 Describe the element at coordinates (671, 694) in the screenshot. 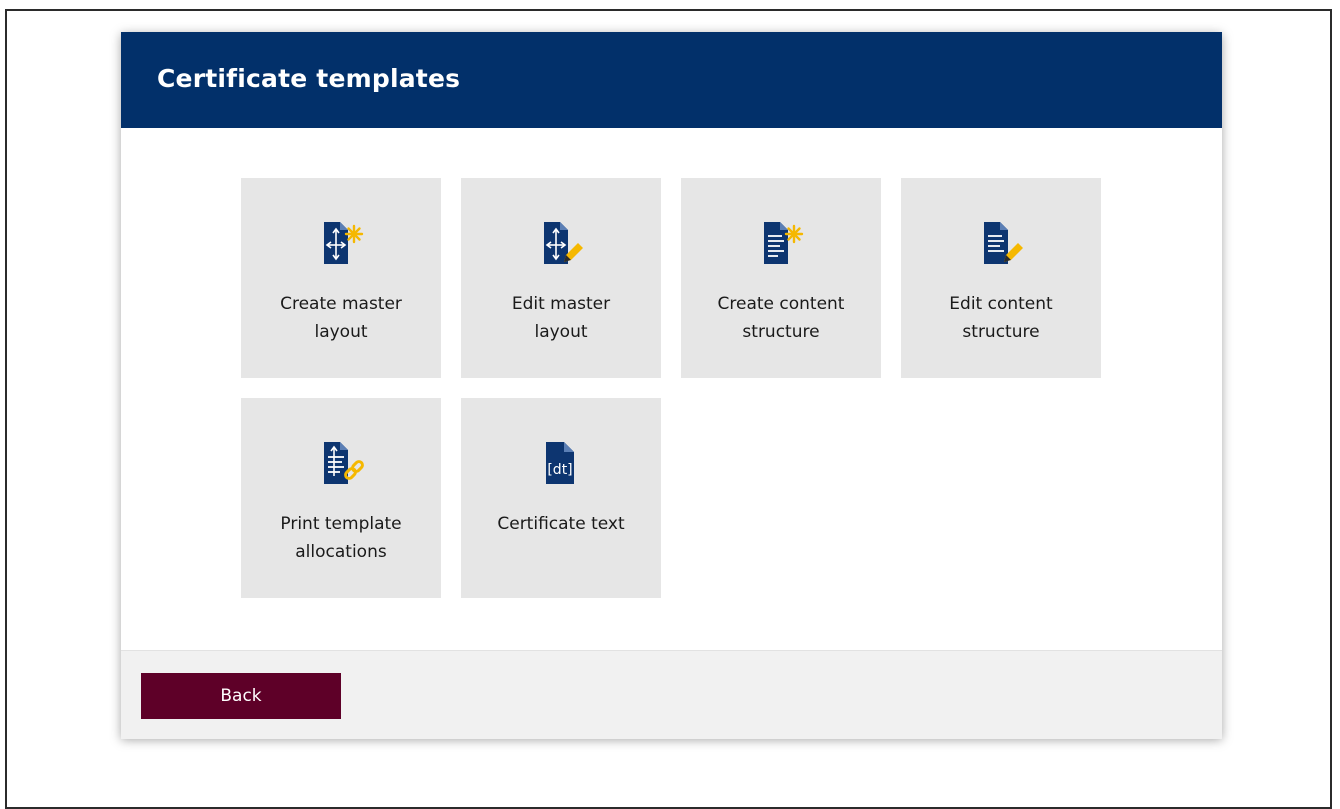

I see `dialog-footer: Back` at that location.